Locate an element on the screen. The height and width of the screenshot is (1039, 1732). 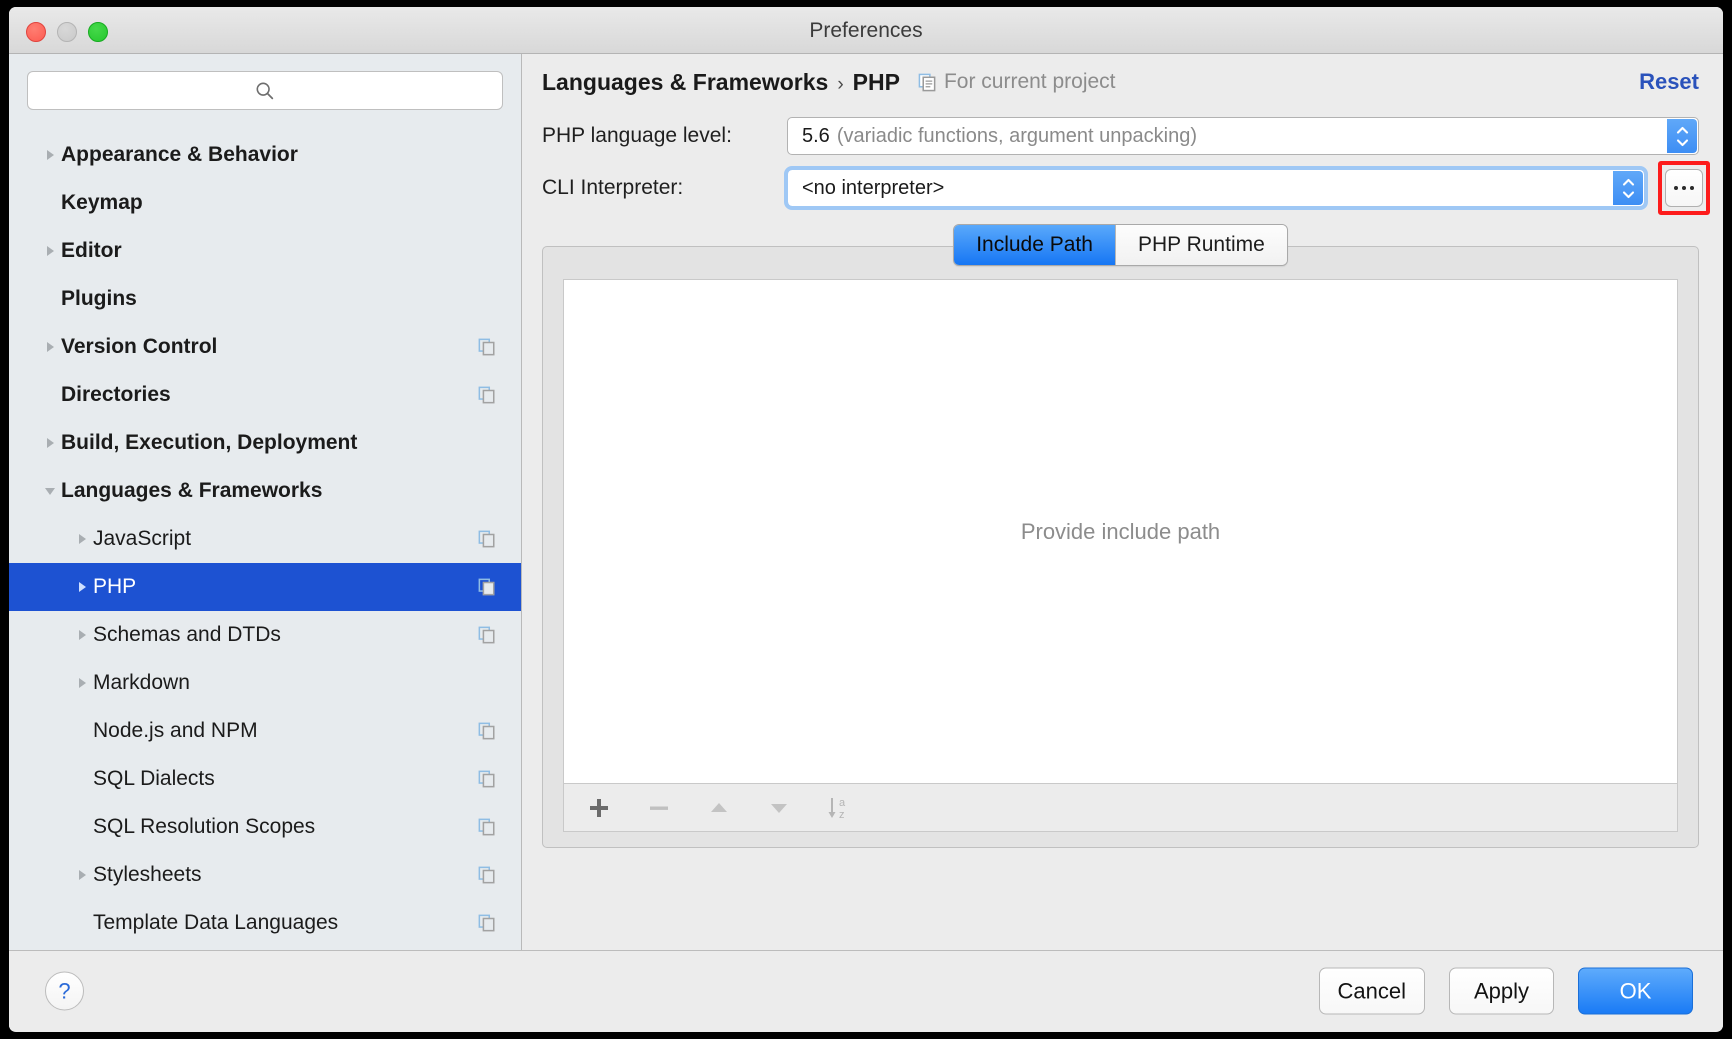
sidebar-item-label: Plugins is located at coordinates (99, 298).